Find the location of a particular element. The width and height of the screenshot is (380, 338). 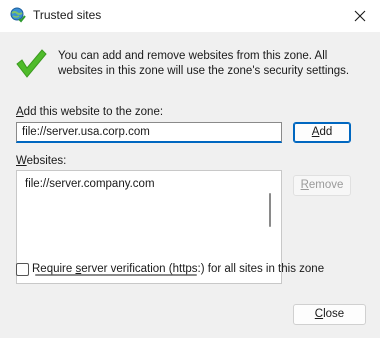

require-verification-checkbox is located at coordinates (22, 269).